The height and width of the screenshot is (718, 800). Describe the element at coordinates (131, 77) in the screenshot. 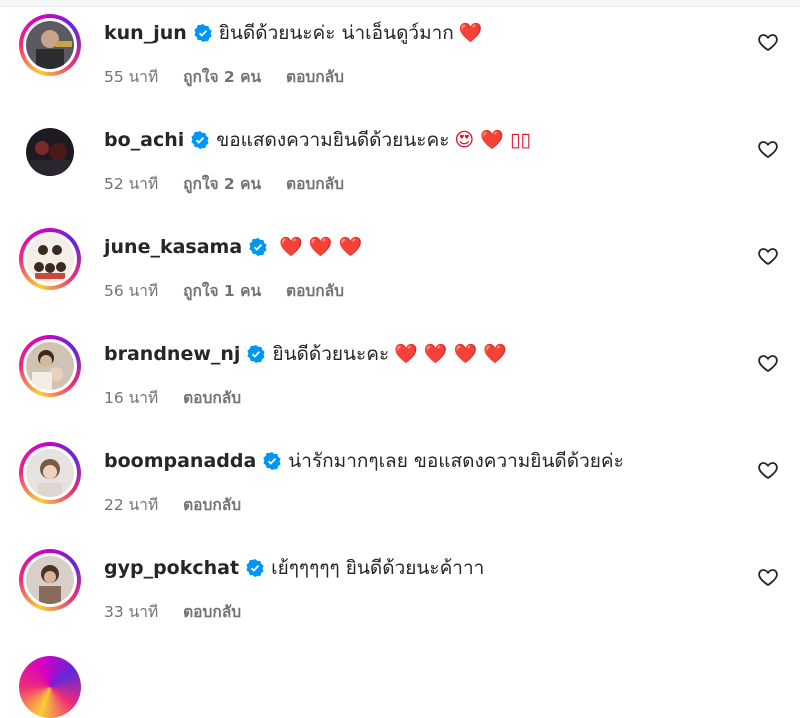

I see `comment-time: 55 นาที` at that location.